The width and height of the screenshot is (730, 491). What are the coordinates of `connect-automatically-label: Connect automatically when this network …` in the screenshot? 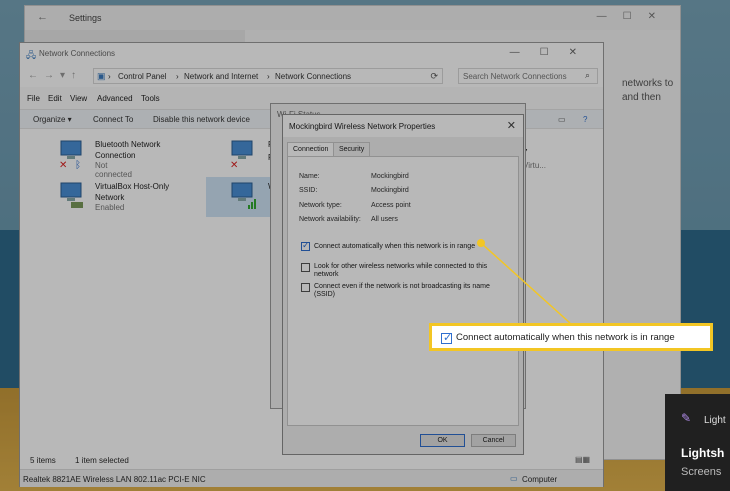 It's located at (395, 246).